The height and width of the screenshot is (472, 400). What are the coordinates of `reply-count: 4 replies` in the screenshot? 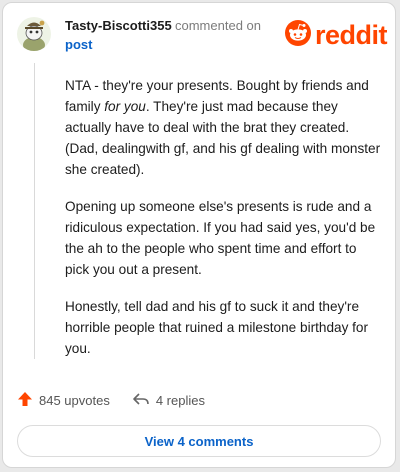 It's located at (180, 400).